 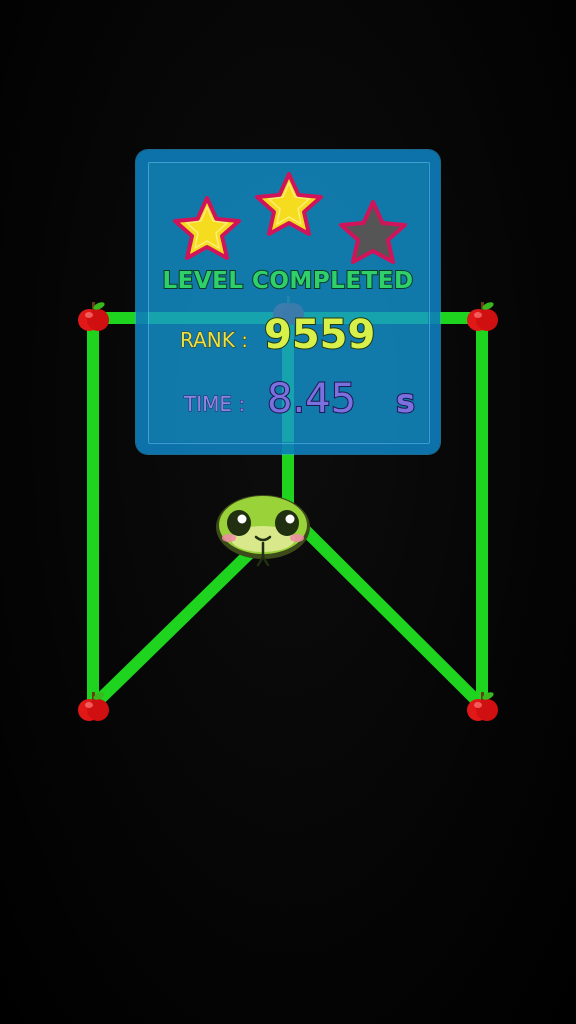 What do you see at coordinates (319, 335) in the screenshot?
I see `rank-value: 9559` at bounding box center [319, 335].